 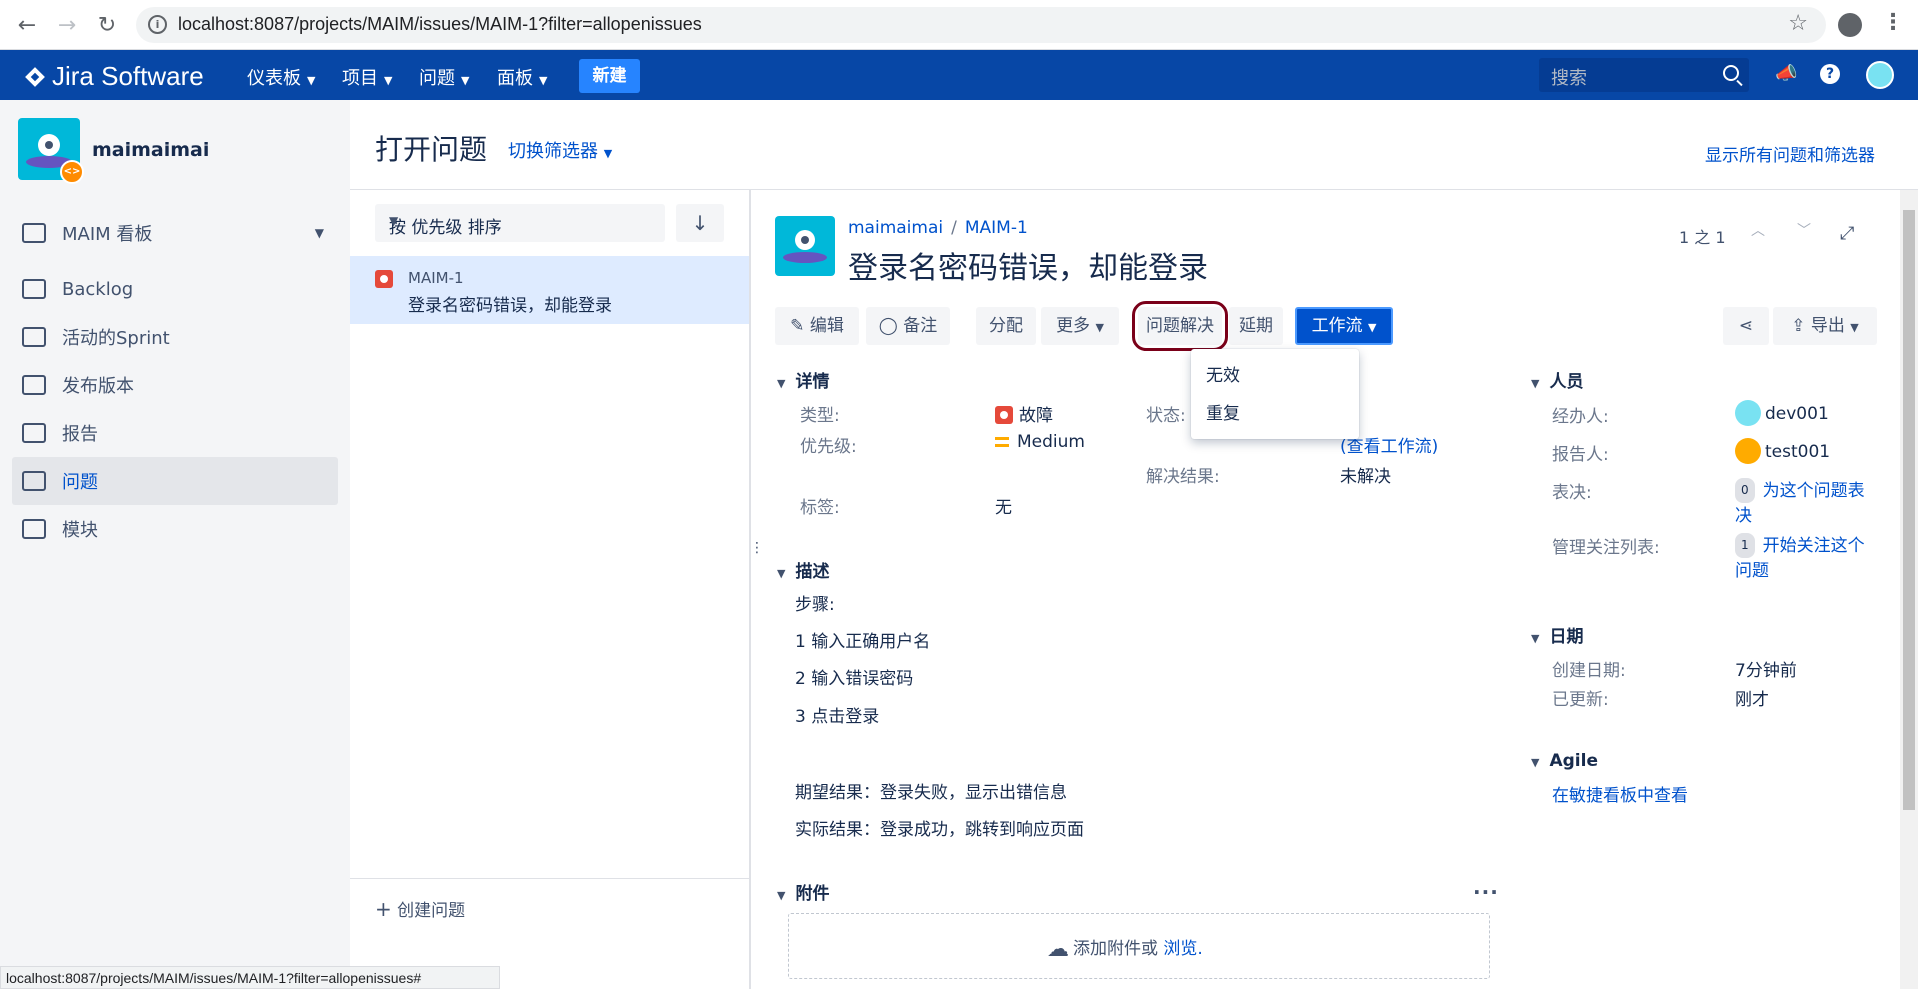 I want to click on issue-summary: 登录名密码错误，却能登录, so click(x=510, y=306).